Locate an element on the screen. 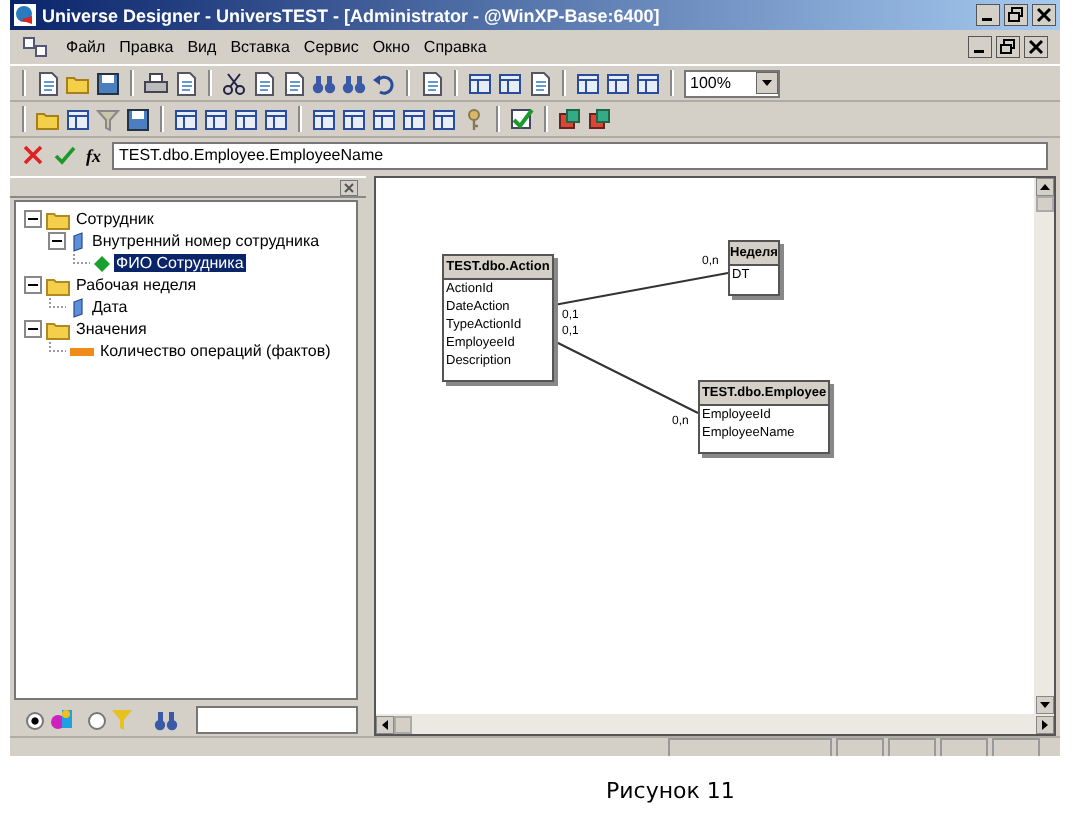  printer-icon is located at coordinates (156, 83).